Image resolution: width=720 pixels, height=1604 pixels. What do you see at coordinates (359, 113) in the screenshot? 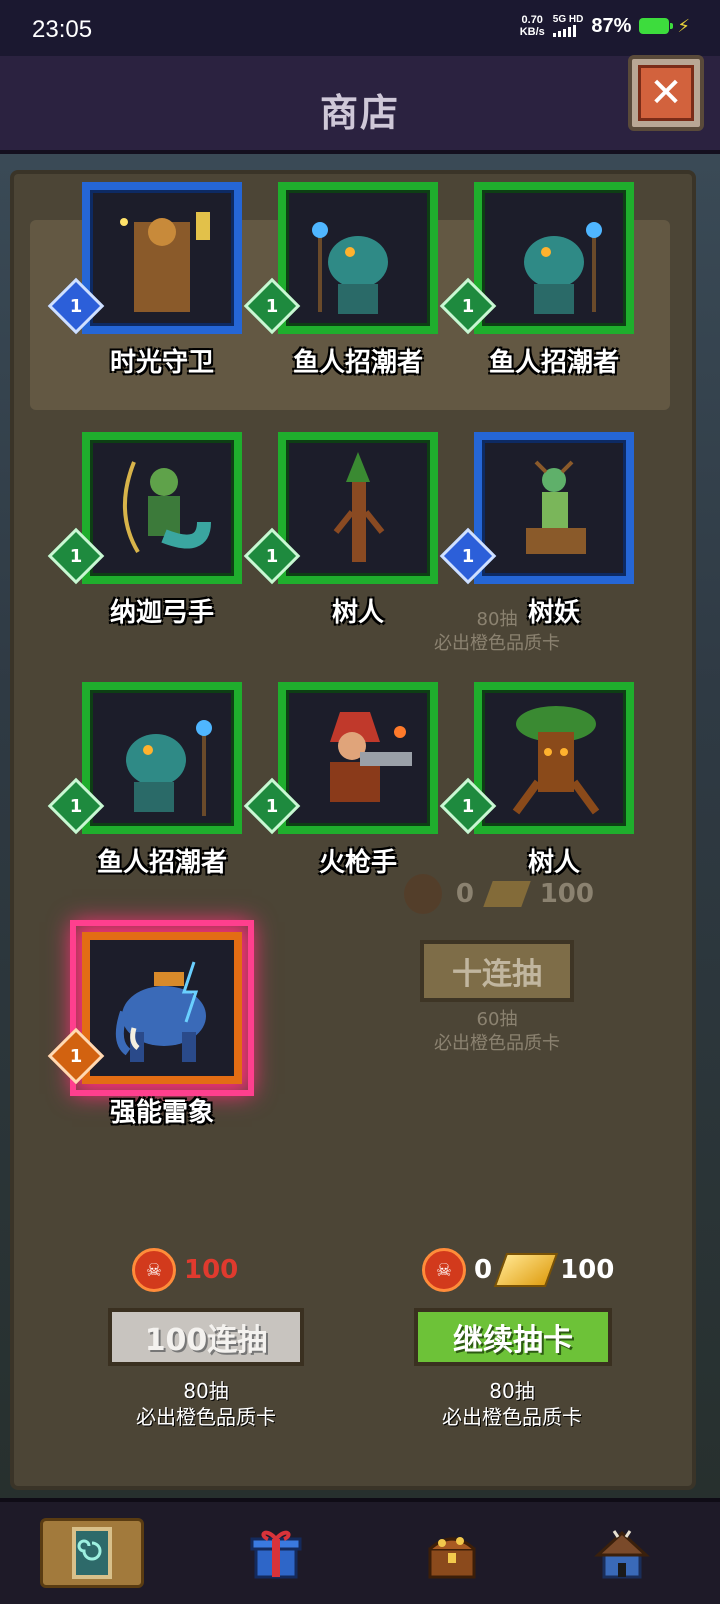
I see `page-title: 商店` at bounding box center [359, 113].